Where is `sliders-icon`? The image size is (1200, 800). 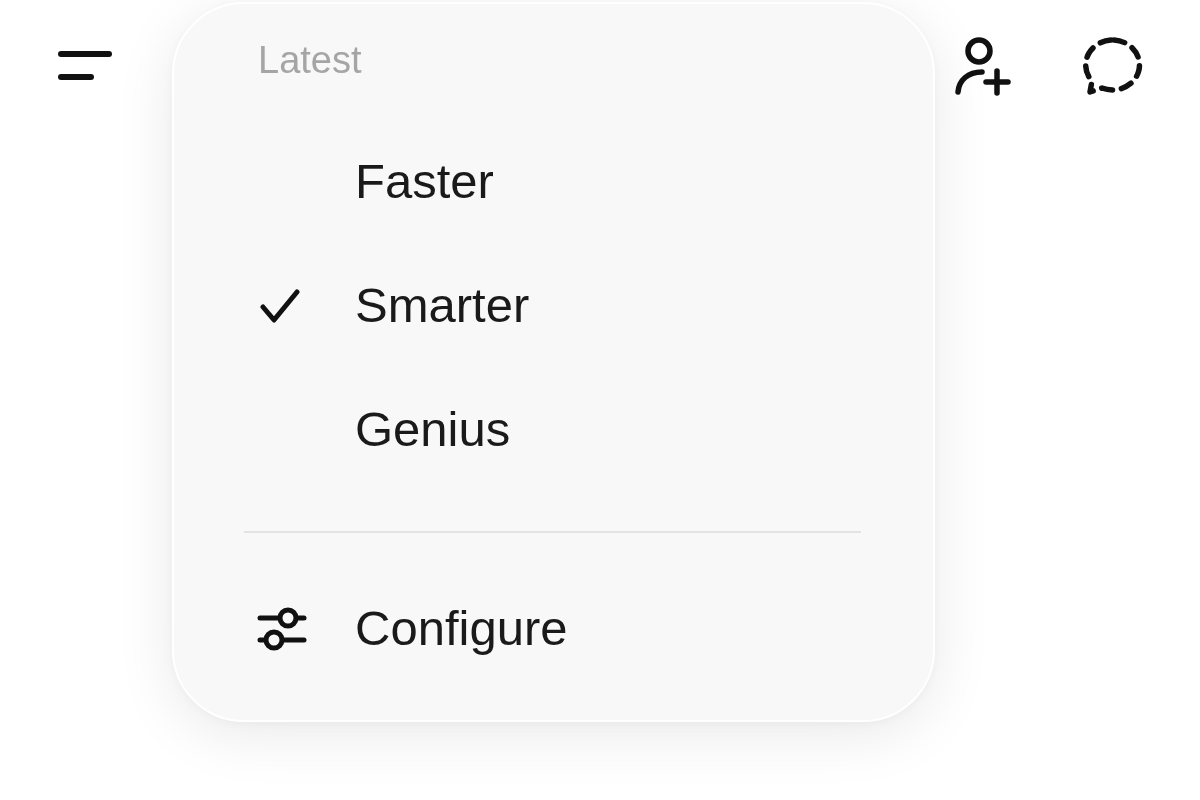 sliders-icon is located at coordinates (282, 628).